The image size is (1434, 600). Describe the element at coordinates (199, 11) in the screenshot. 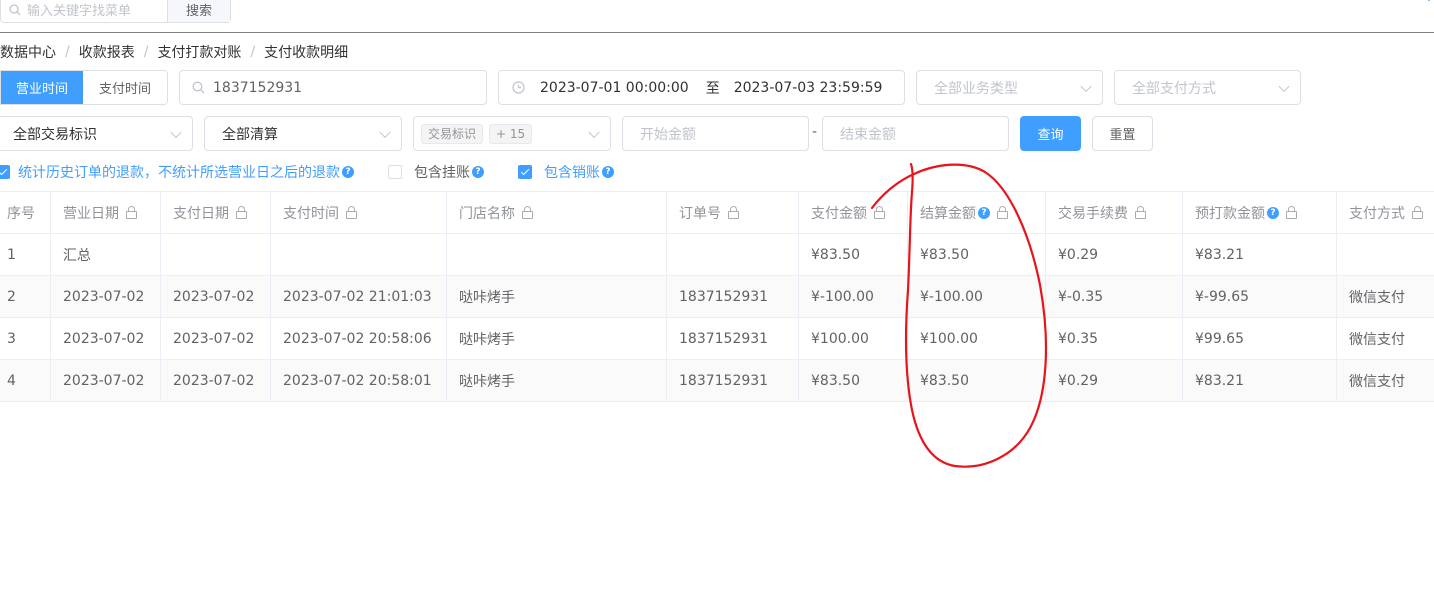

I see `menu-search-button: 搜索` at that location.